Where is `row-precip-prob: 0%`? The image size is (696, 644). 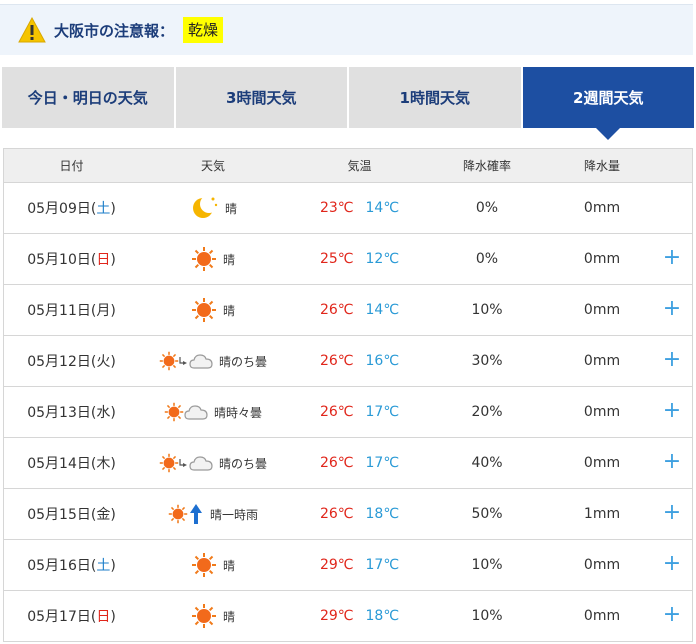 row-precip-prob: 0% is located at coordinates (487, 208).